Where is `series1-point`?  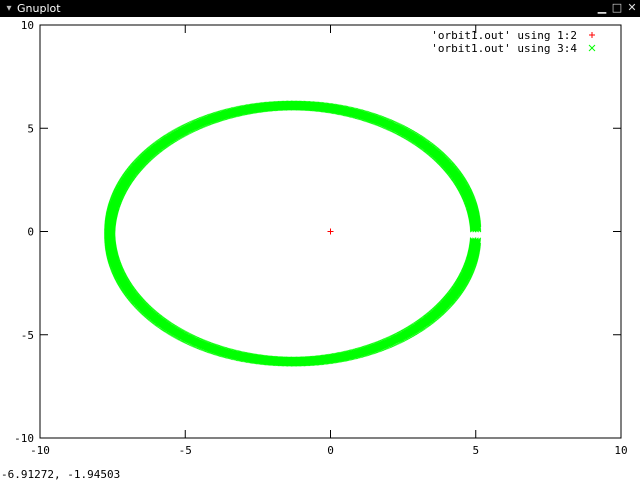 series1-point is located at coordinates (331, 232).